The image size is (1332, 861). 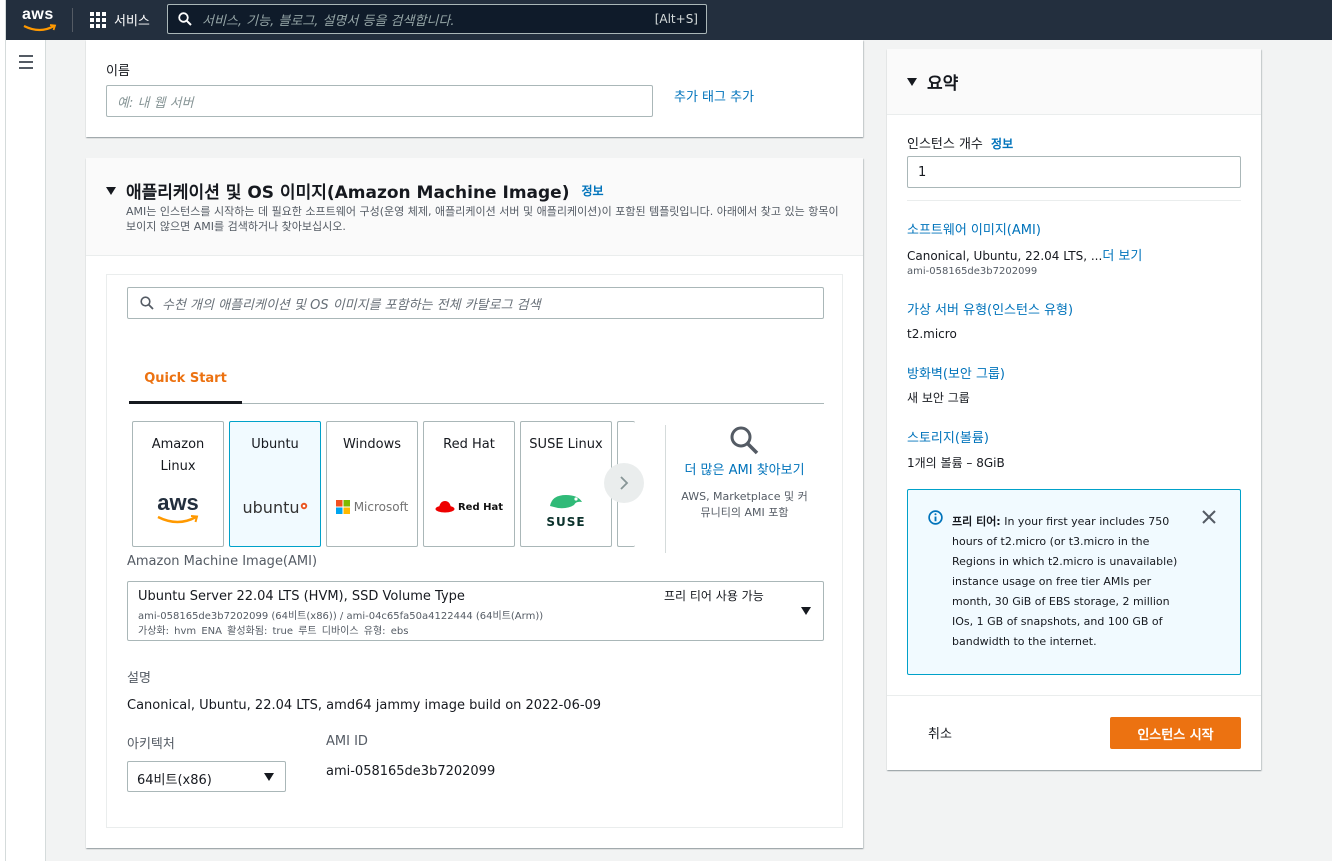 I want to click on software-image-row: Canonical, Ubuntu, 22.04 LTS, ...더 보기, so click(x=1024, y=254).